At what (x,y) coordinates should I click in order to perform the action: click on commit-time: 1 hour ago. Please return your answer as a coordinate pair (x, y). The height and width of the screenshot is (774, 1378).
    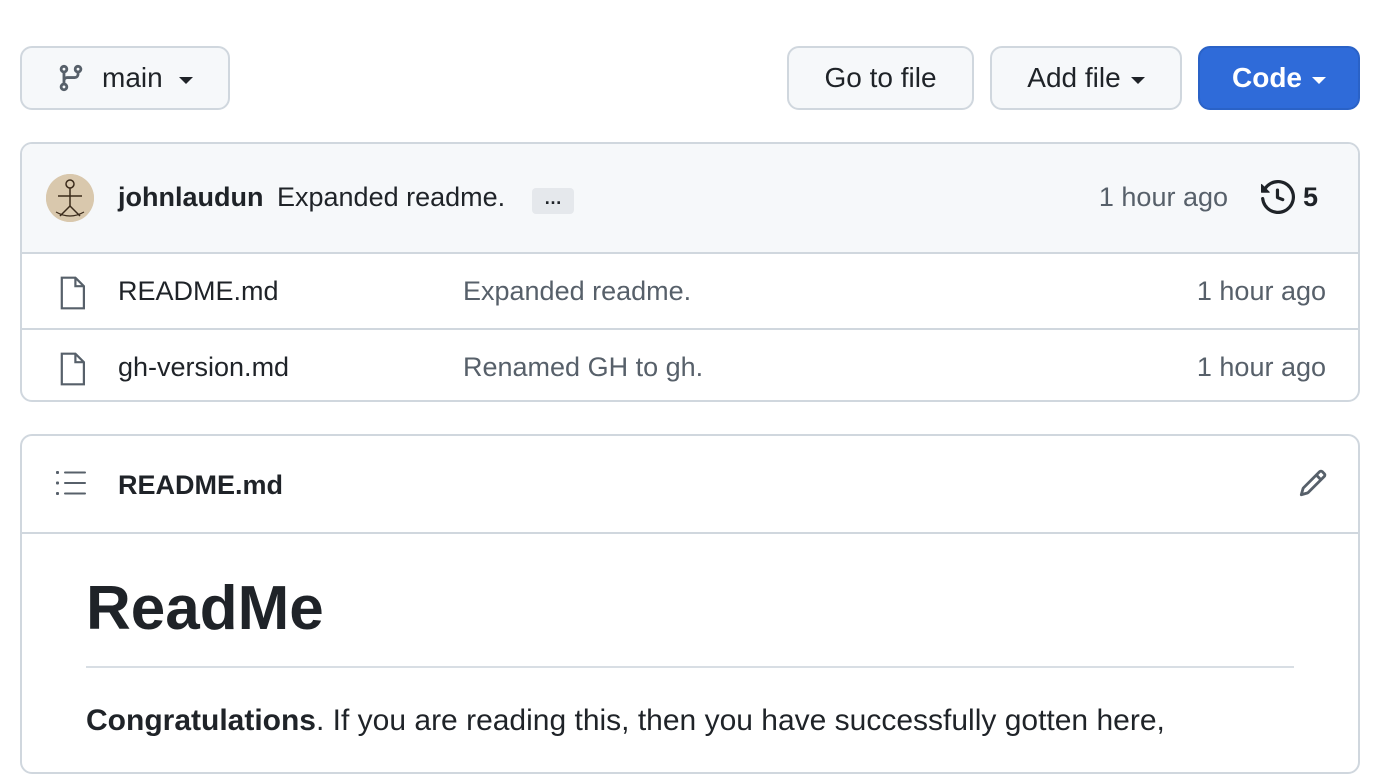
    Looking at the image, I should click on (1163, 197).